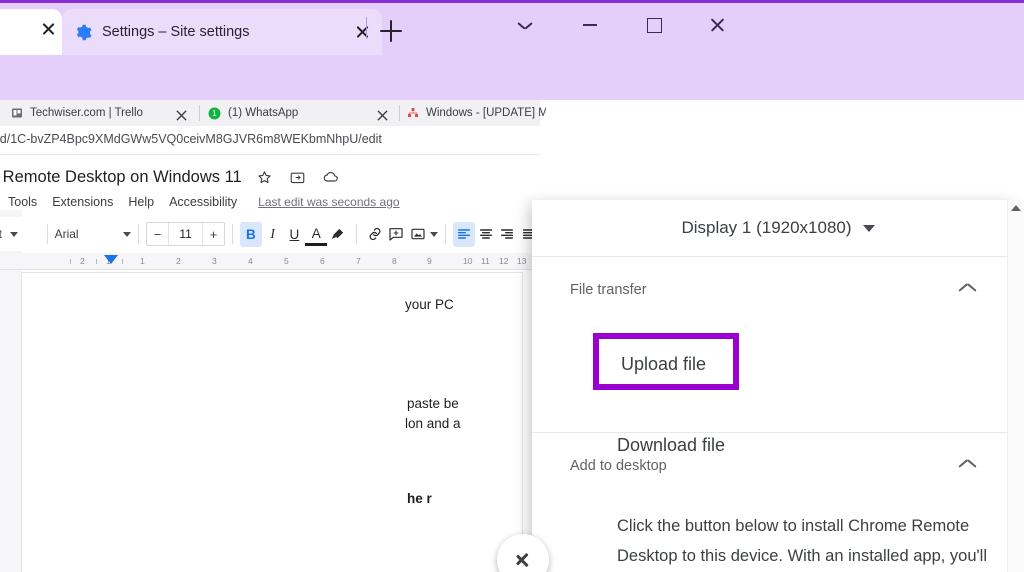  I want to click on docs-ruler: 2 1 1 2 3 4 5 6 7 8 9 10 11 12 13, so click(270, 261).